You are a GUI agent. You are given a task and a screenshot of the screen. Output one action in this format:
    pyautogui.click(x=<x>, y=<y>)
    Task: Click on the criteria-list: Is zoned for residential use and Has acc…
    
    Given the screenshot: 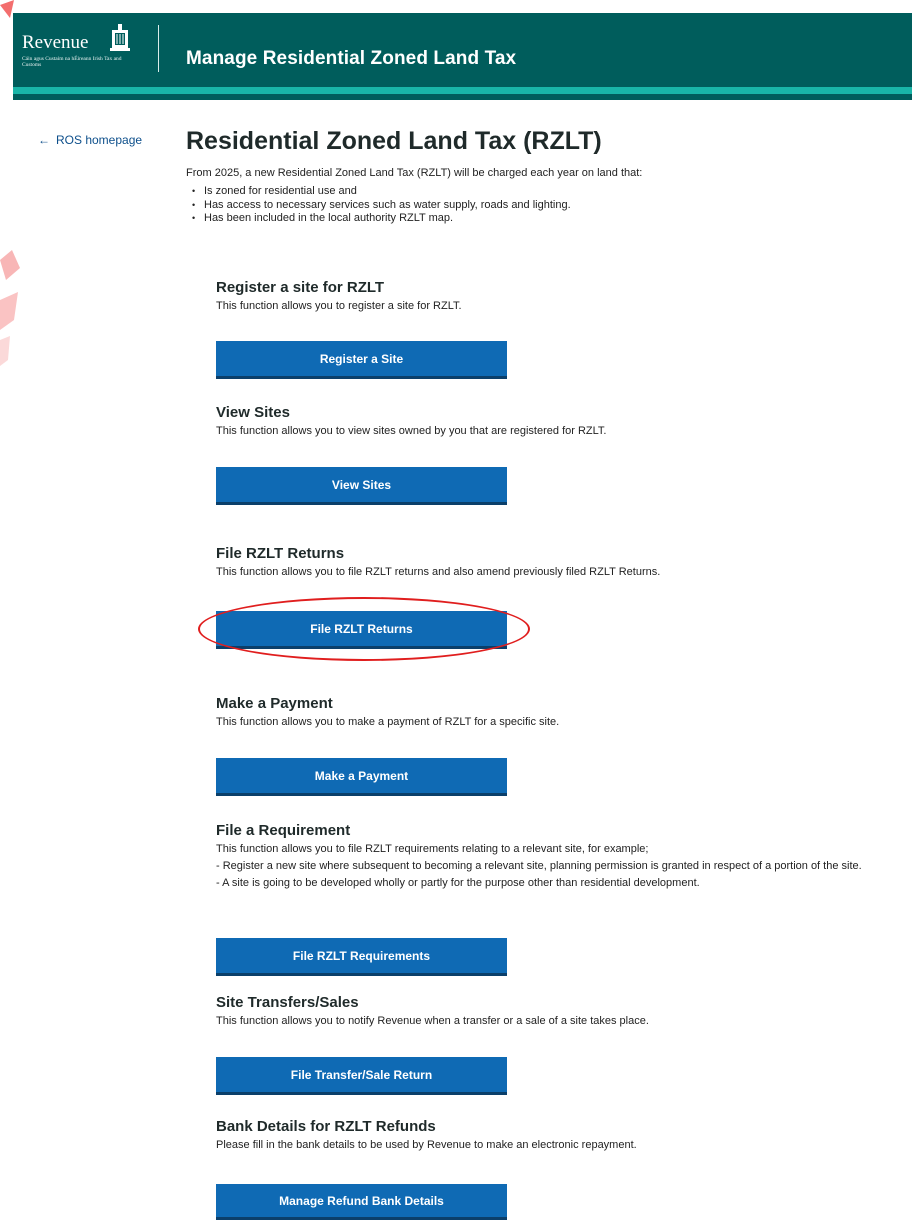 What is the action you would take?
    pyautogui.click(x=544, y=205)
    